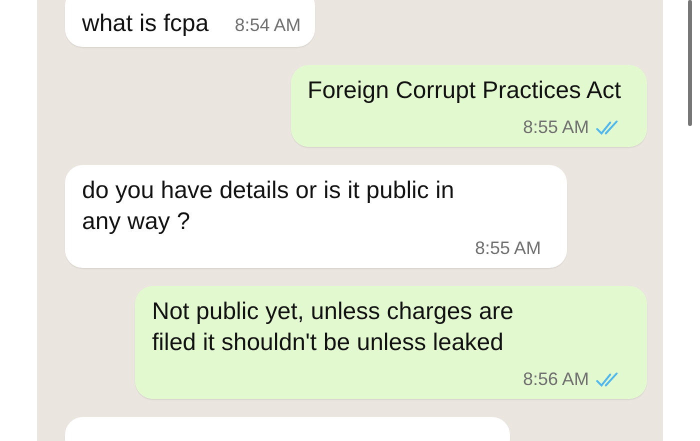  What do you see at coordinates (145, 24) in the screenshot?
I see `message-text: what is fcpa` at bounding box center [145, 24].